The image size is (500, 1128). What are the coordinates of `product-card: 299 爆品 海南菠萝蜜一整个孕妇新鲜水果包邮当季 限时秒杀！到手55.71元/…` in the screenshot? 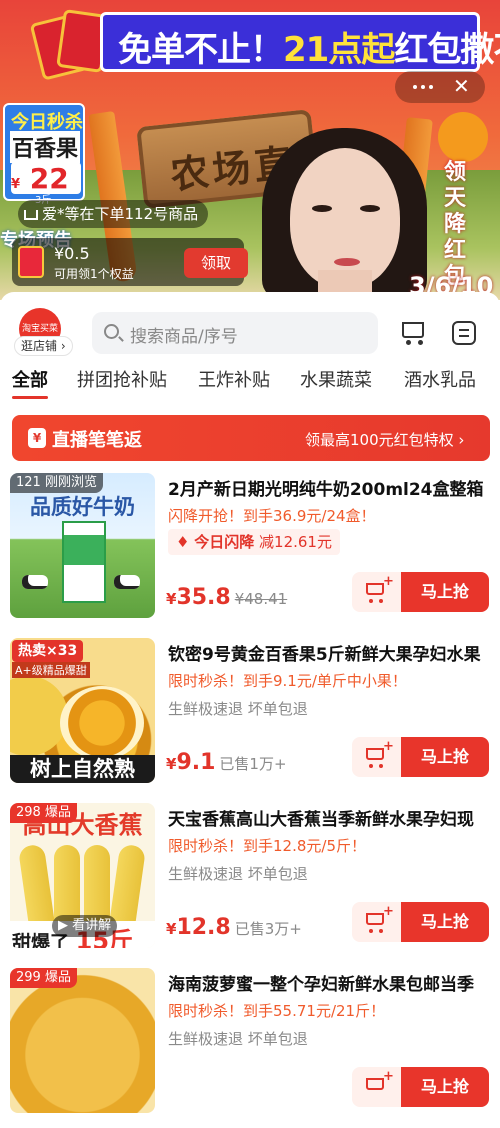 It's located at (250, 1048).